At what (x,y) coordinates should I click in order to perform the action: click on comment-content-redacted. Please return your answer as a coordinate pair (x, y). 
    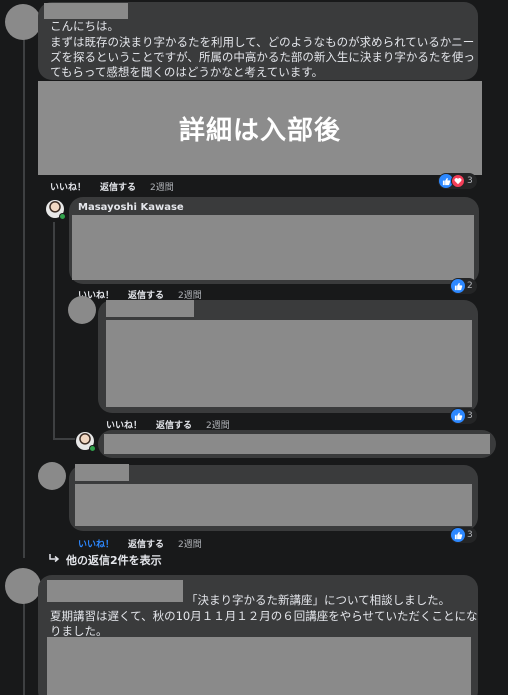
    Looking at the image, I should click on (259, 666).